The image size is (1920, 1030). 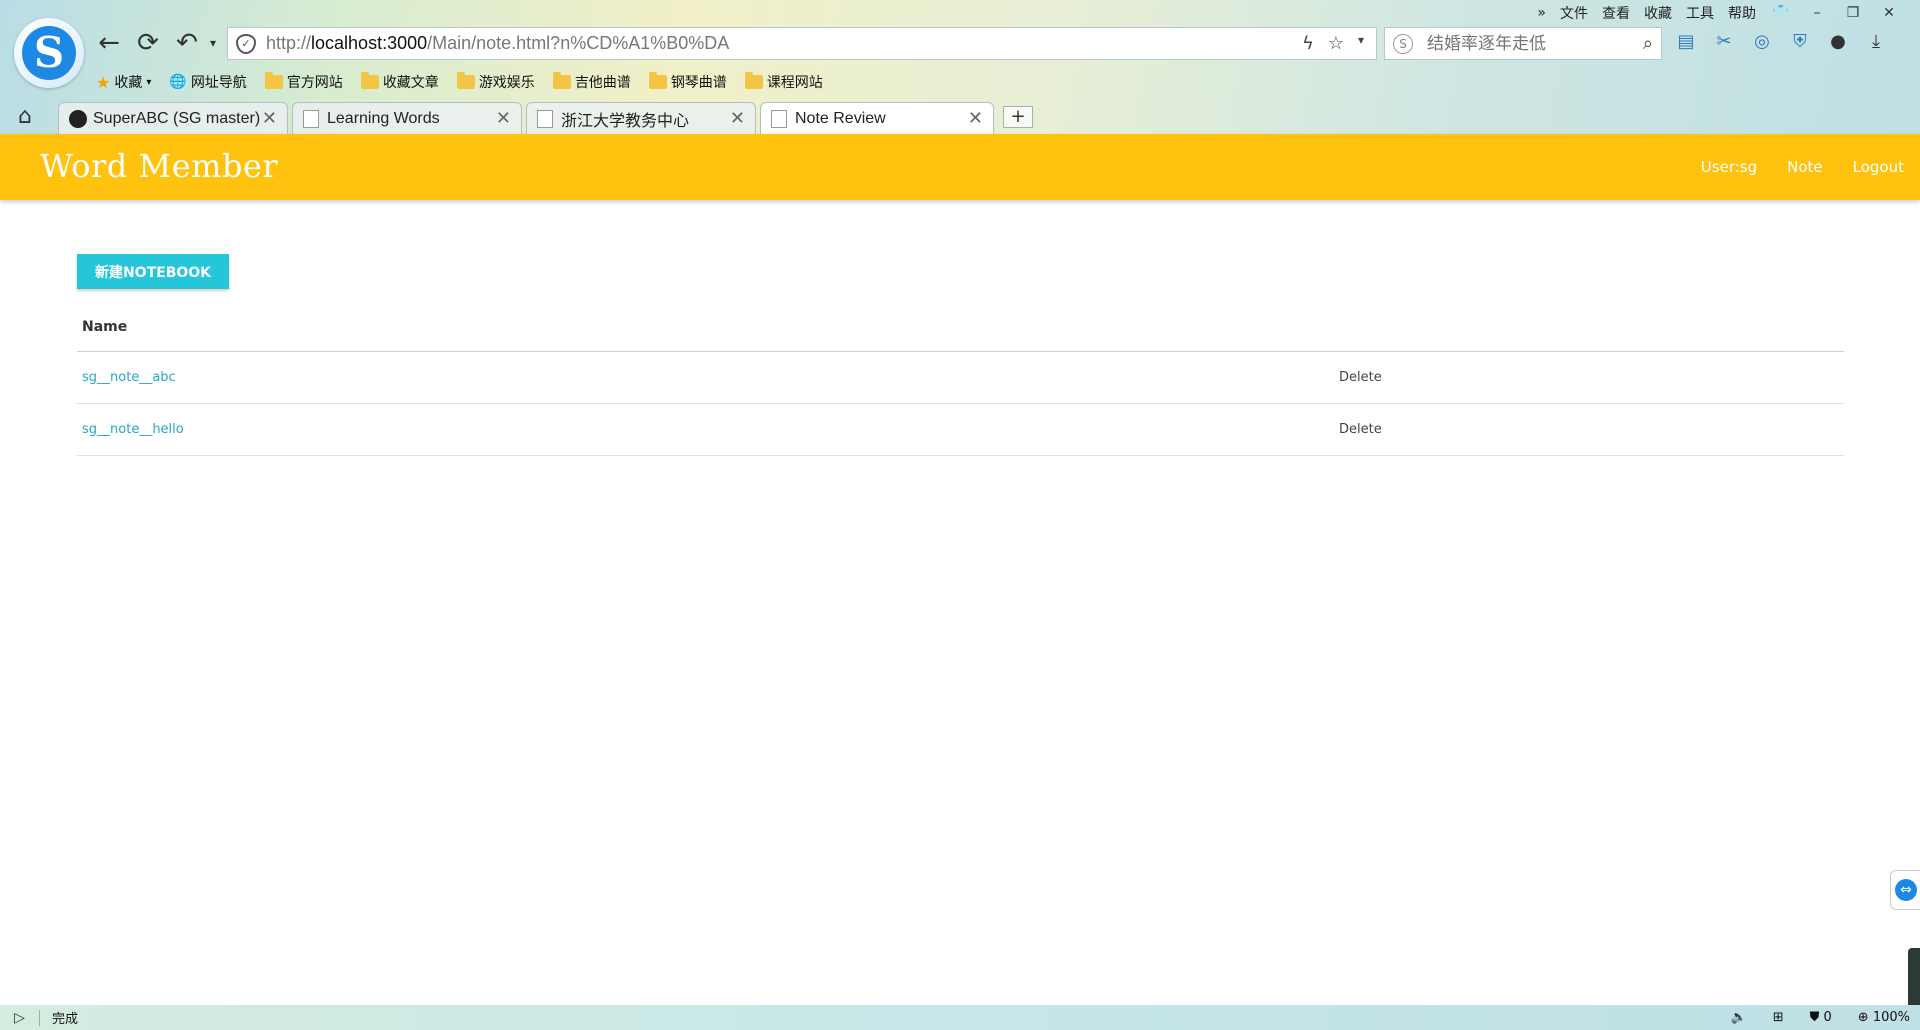 I want to click on globe-icon: 🌐, so click(x=178, y=82).